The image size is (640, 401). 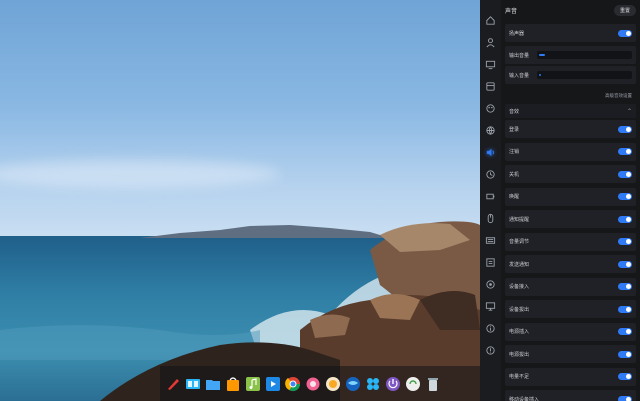 I want to click on effect-label: 通知提醒, so click(x=519, y=219).